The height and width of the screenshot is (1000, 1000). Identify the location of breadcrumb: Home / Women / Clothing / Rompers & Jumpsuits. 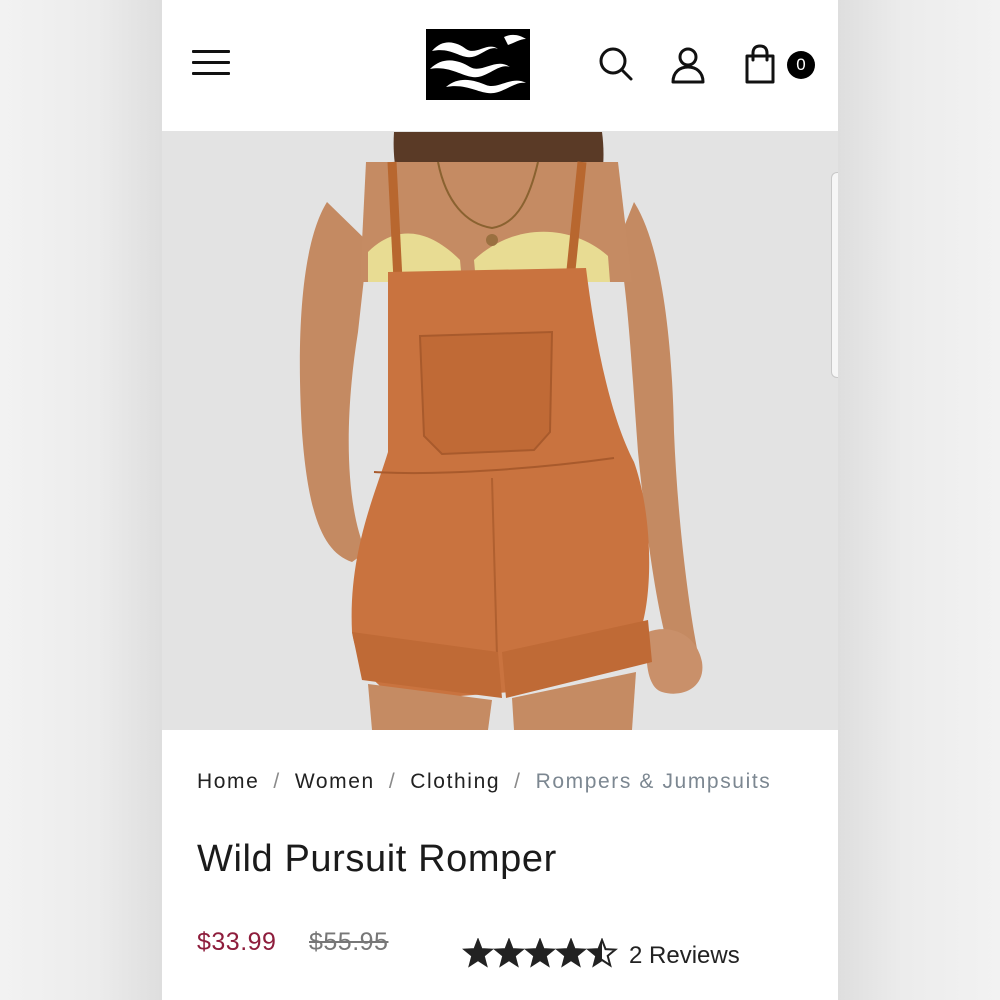
(484, 782).